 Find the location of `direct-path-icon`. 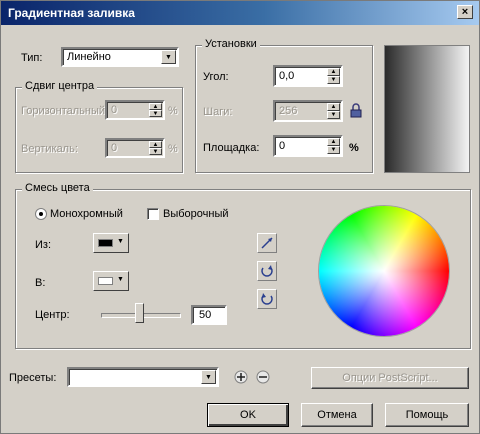

direct-path-icon is located at coordinates (267, 243).